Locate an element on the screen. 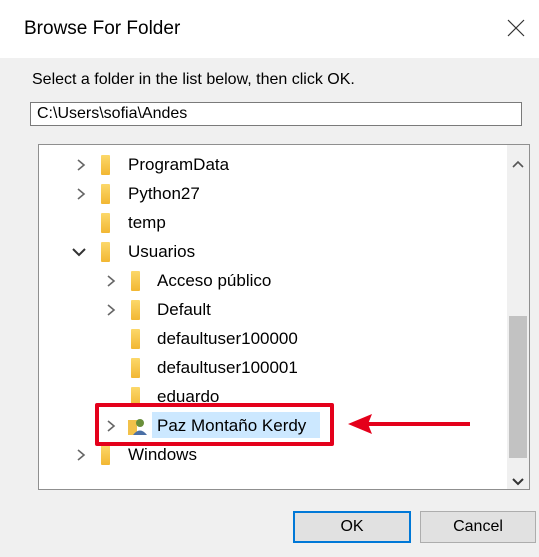 The height and width of the screenshot is (557, 539). title-bar: Browse For Folder is located at coordinates (269, 29).